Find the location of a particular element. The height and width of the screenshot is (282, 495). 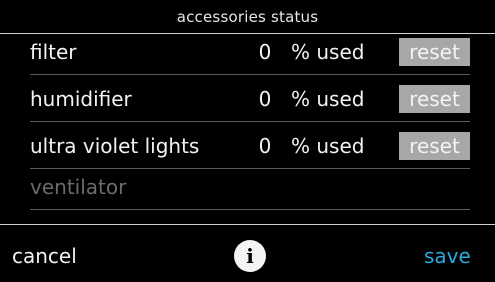

accessory-value-uv-lights: 0 is located at coordinates (265, 146).